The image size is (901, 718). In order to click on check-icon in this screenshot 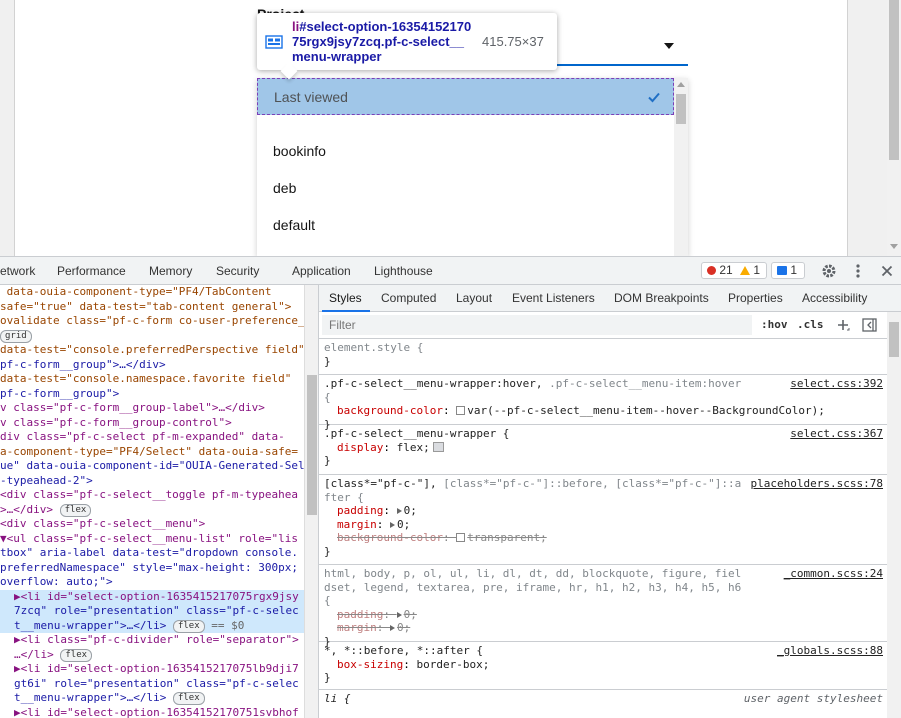, I will do `click(654, 97)`.